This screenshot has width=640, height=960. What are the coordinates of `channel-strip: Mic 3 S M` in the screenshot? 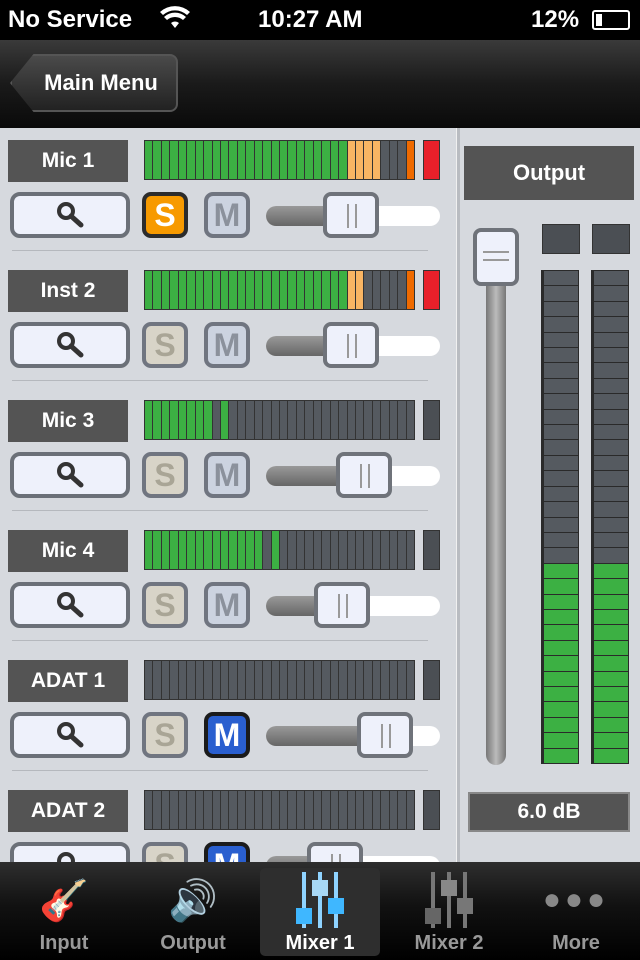 It's located at (228, 465).